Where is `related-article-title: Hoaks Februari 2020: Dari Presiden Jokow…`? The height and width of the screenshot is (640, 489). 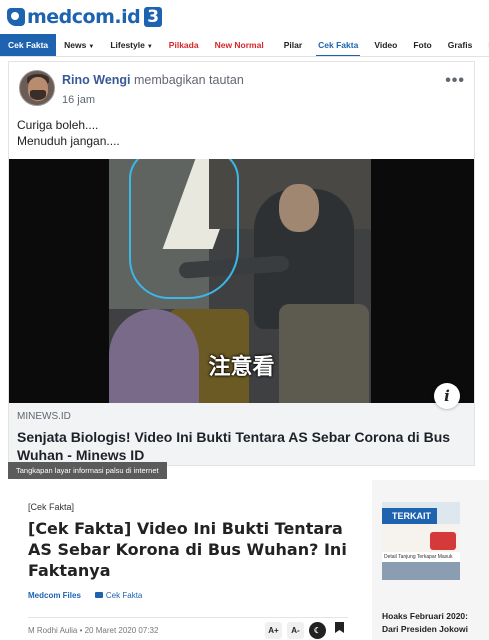
related-article-title: Hoaks Februari 2020: Dari Presiden Jokow… is located at coordinates (432, 623).